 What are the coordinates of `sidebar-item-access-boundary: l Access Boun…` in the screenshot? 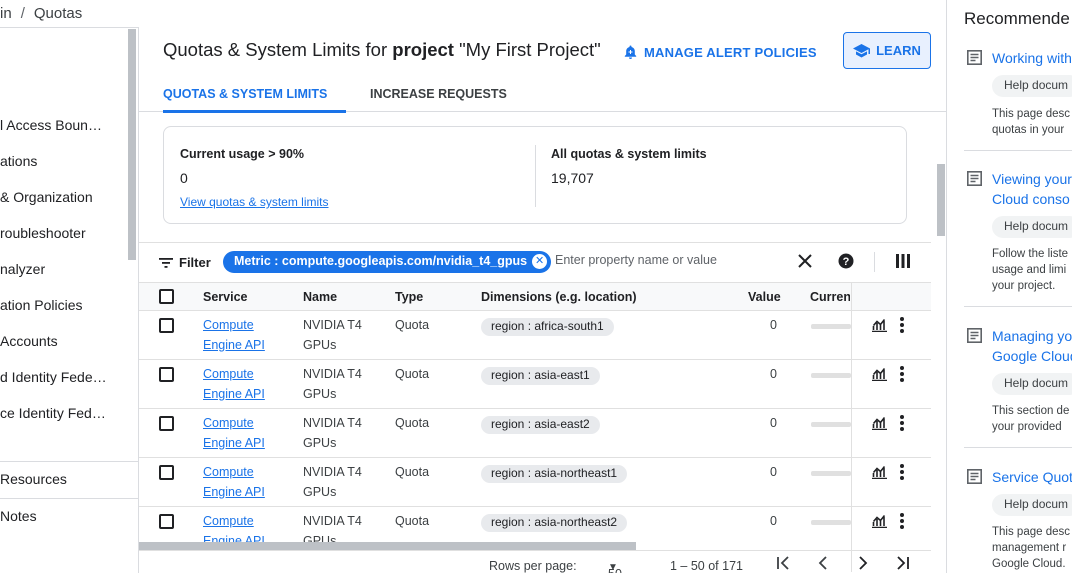 It's located at (51, 125).